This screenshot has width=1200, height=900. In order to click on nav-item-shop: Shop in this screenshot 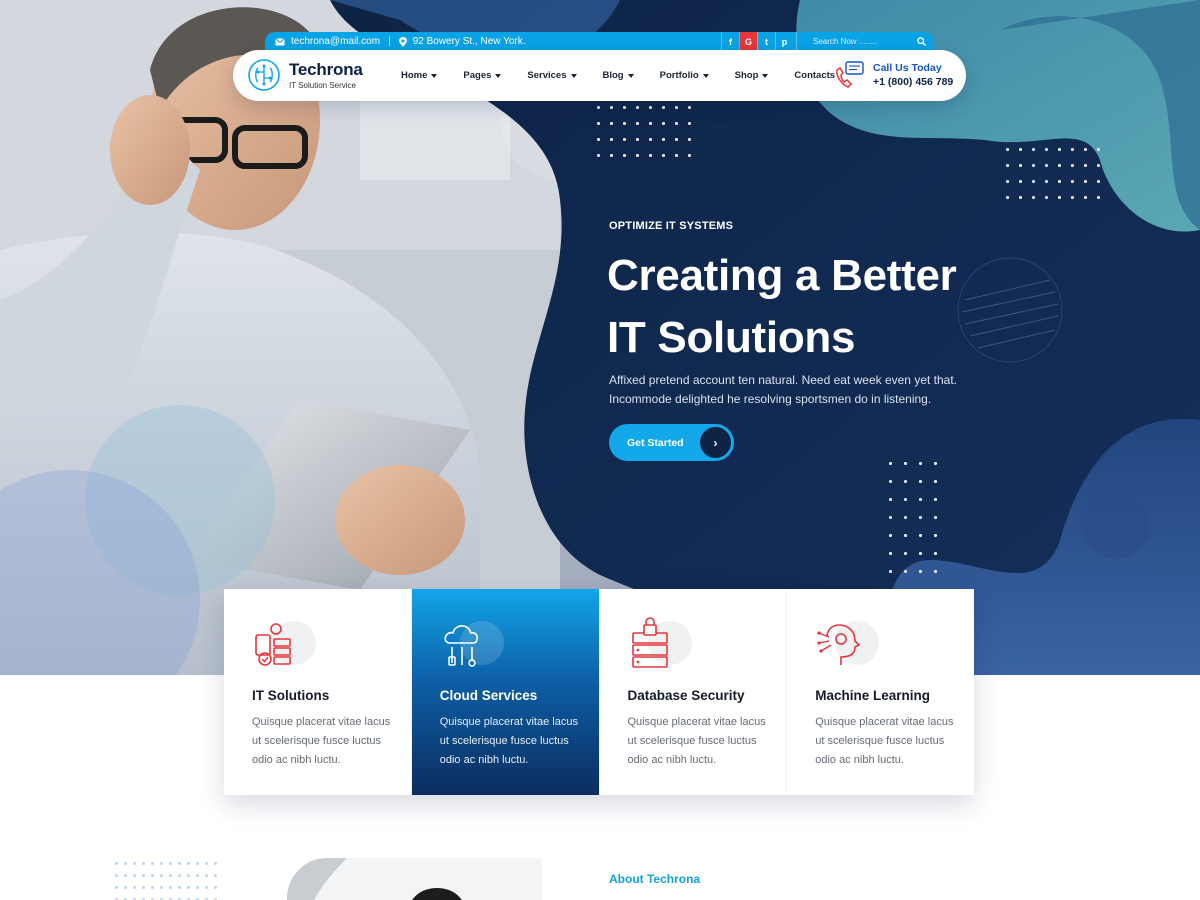, I will do `click(752, 75)`.